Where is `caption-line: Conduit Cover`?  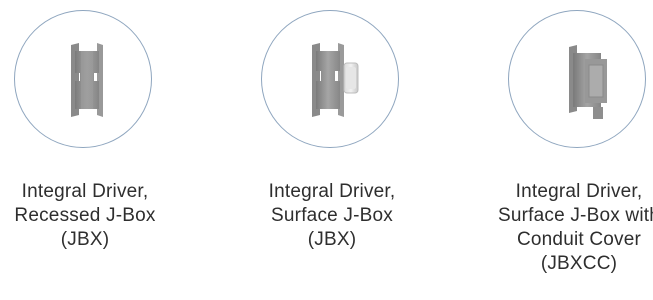 caption-line: Conduit Cover is located at coordinates (579, 239).